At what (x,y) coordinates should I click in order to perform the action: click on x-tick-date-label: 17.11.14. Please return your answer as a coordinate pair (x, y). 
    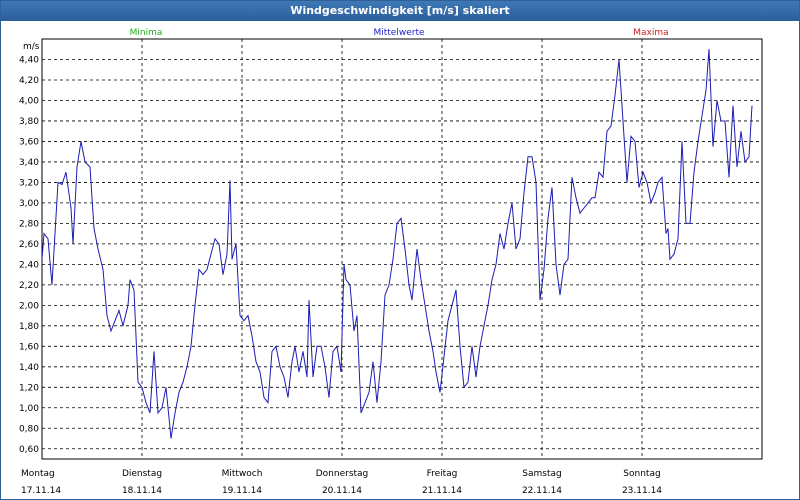
    Looking at the image, I should click on (41, 491).